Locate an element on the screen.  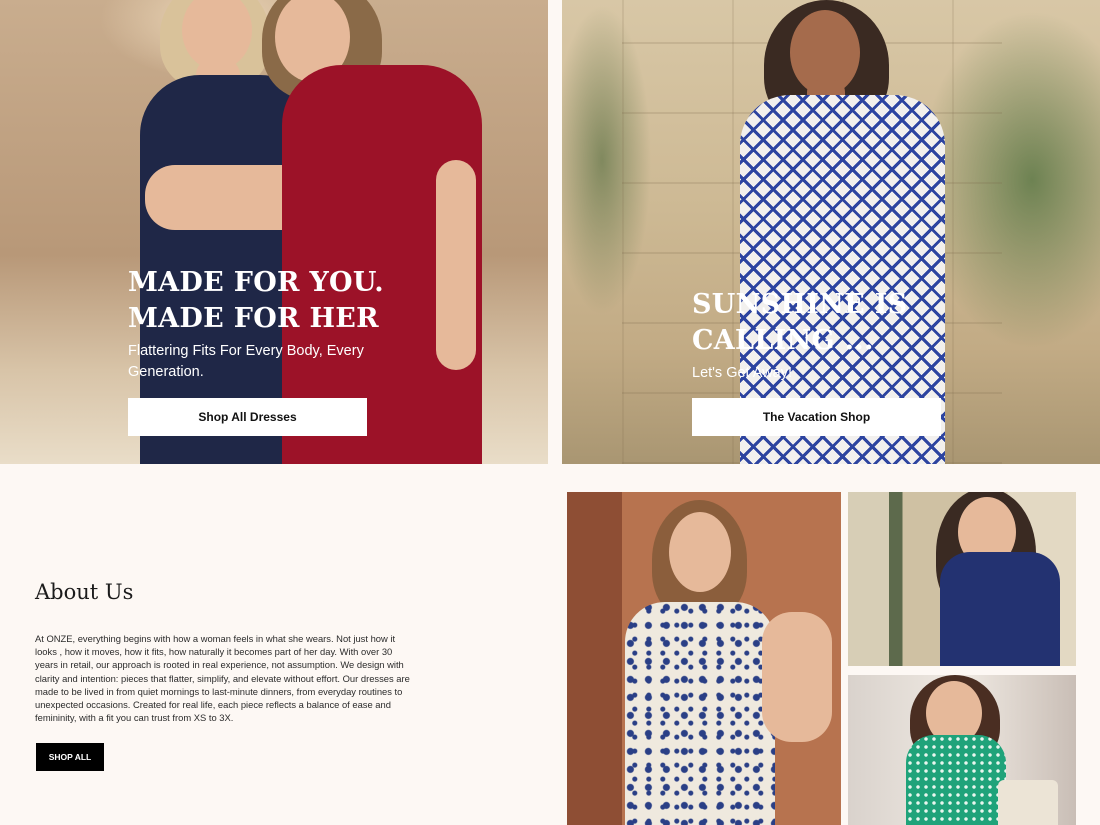
shop-all-button: SHOP ALL is located at coordinates (70, 757).